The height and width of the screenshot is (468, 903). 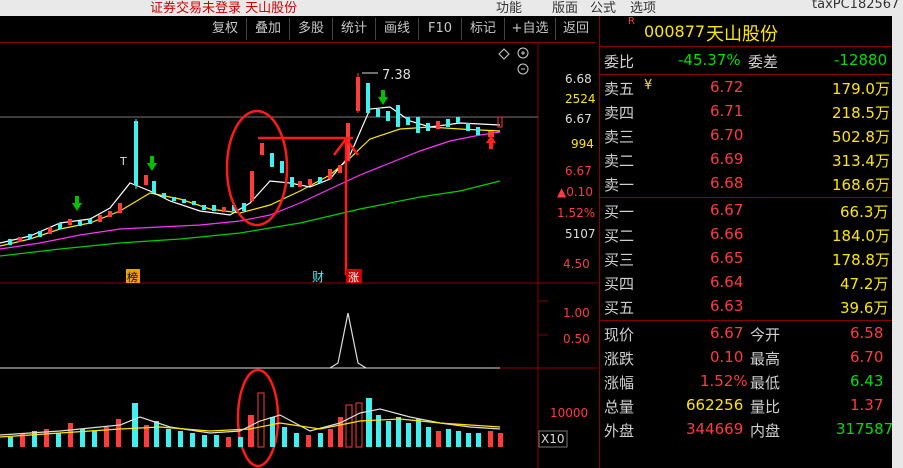 I want to click on bid-row: 买二 6.66 184.0万, so click(x=751, y=235).